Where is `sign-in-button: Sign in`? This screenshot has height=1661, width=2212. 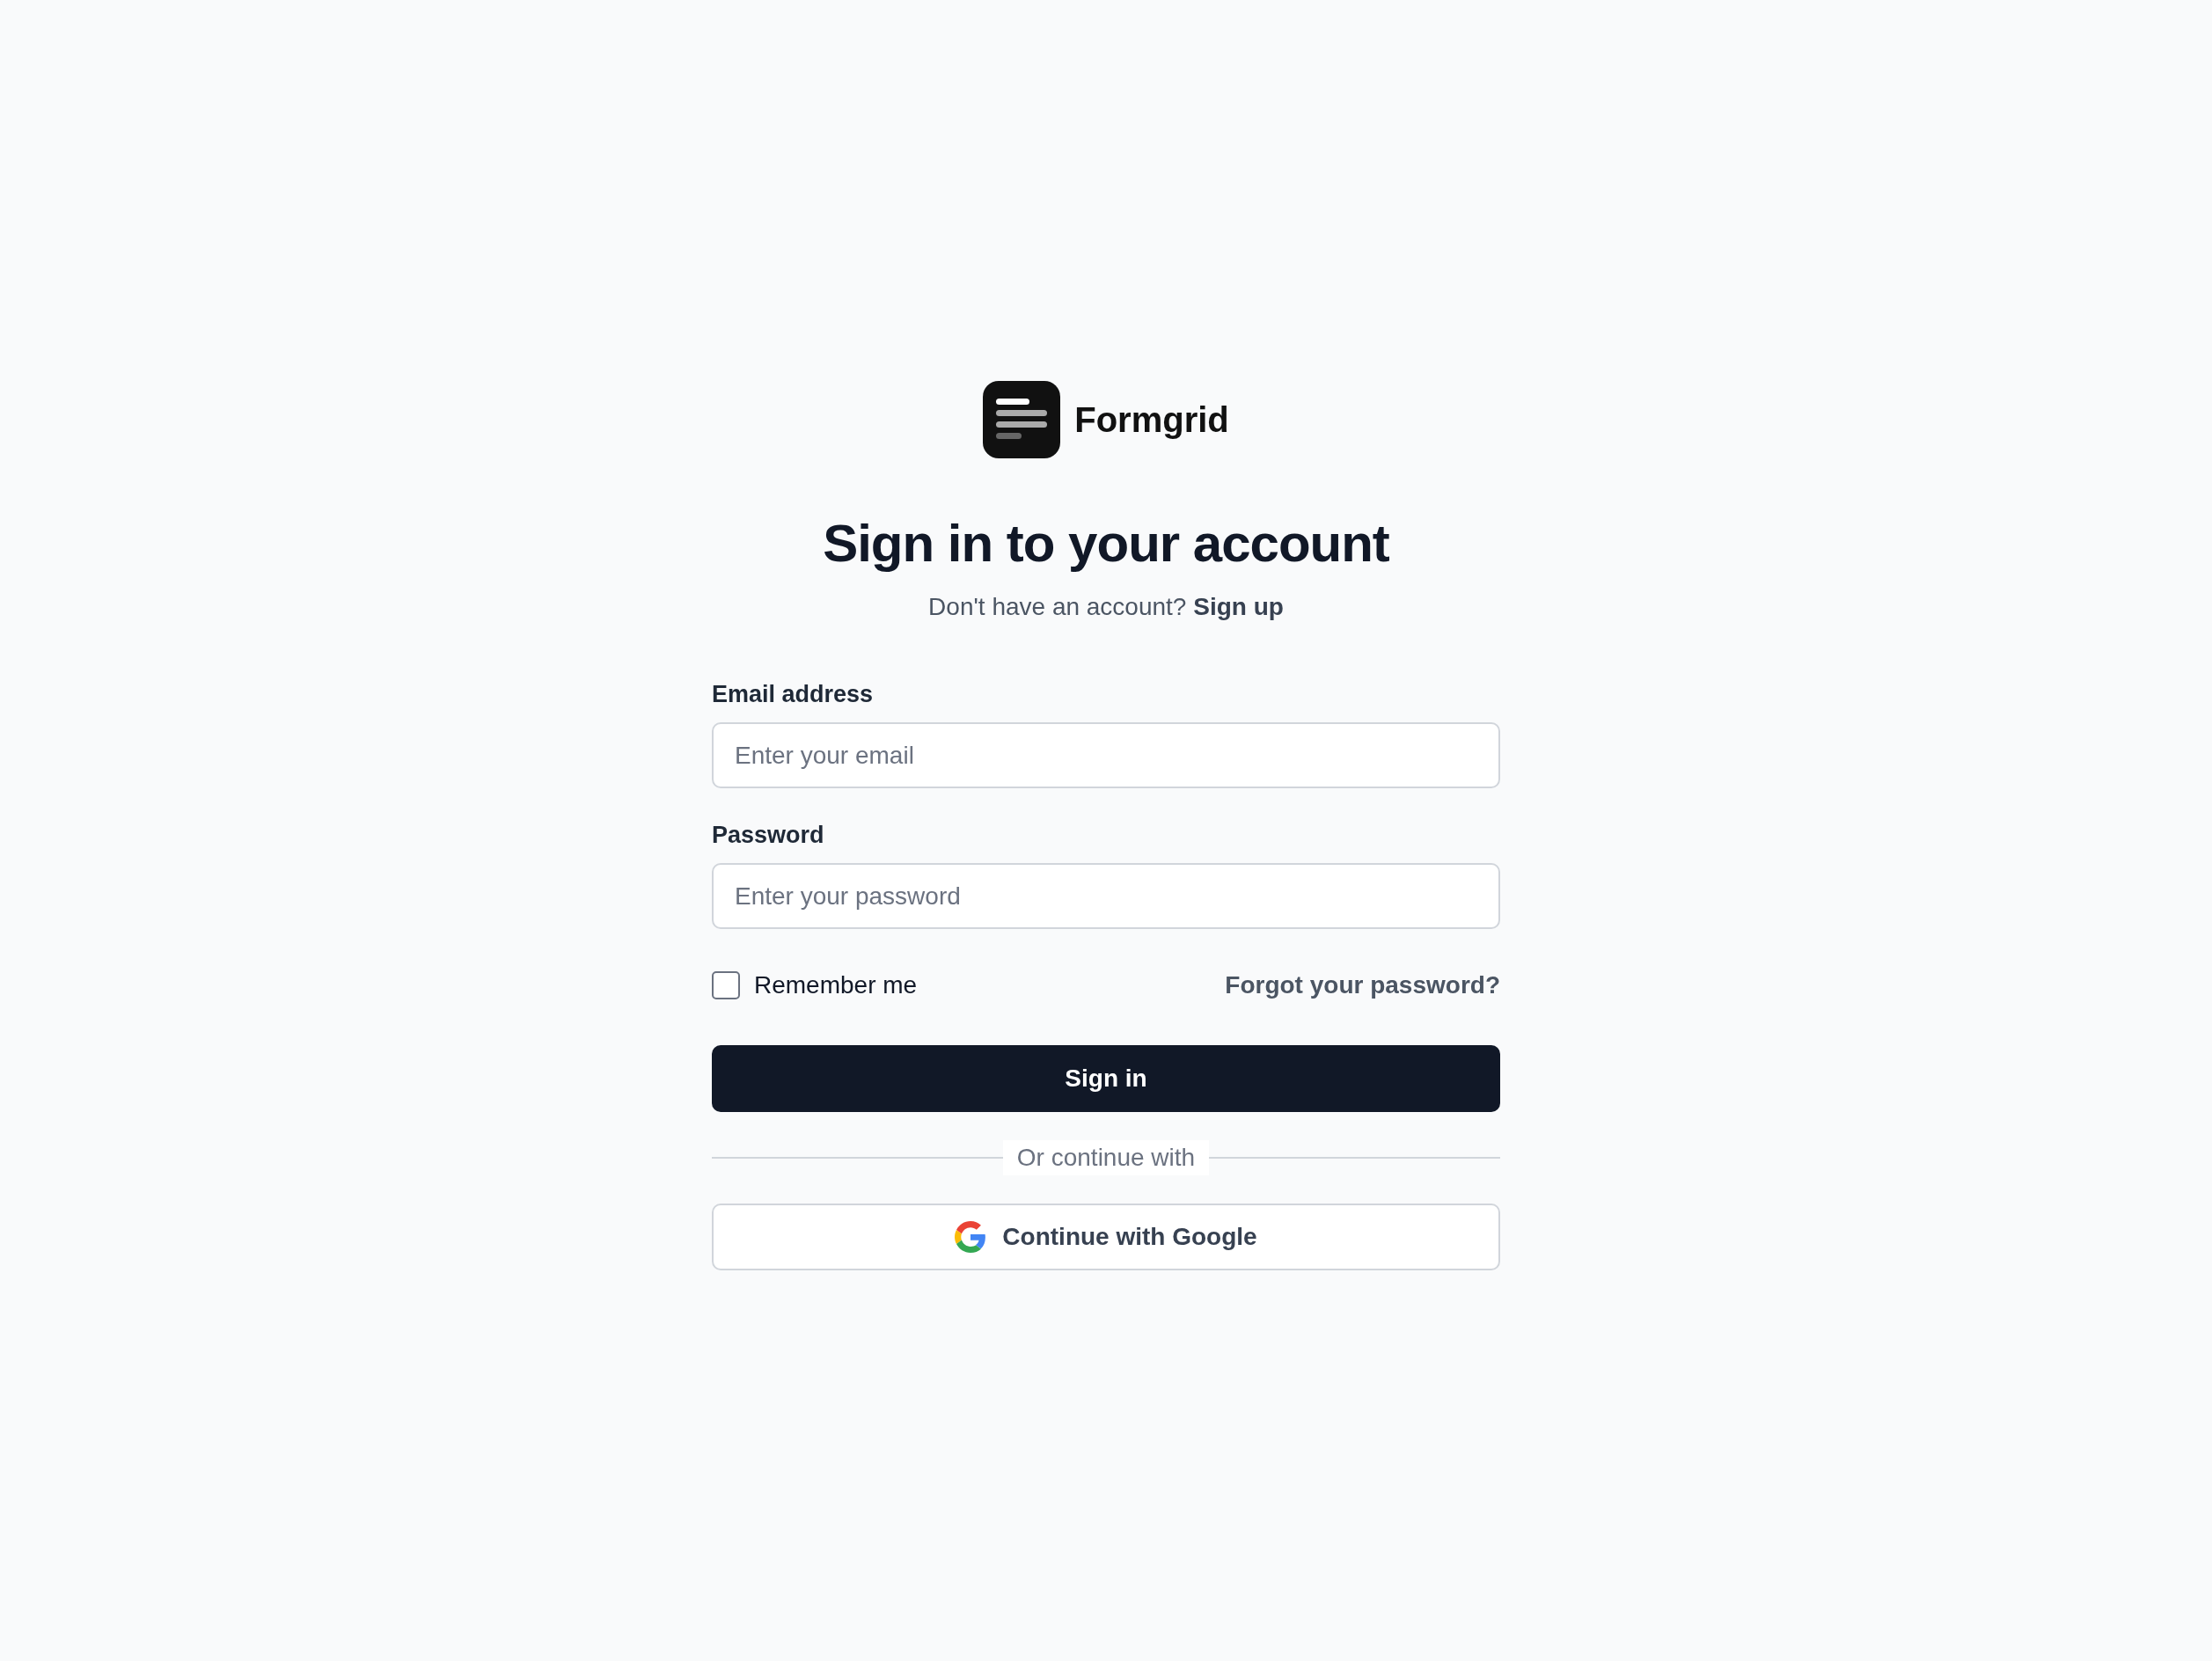 sign-in-button: Sign in is located at coordinates (1106, 1078).